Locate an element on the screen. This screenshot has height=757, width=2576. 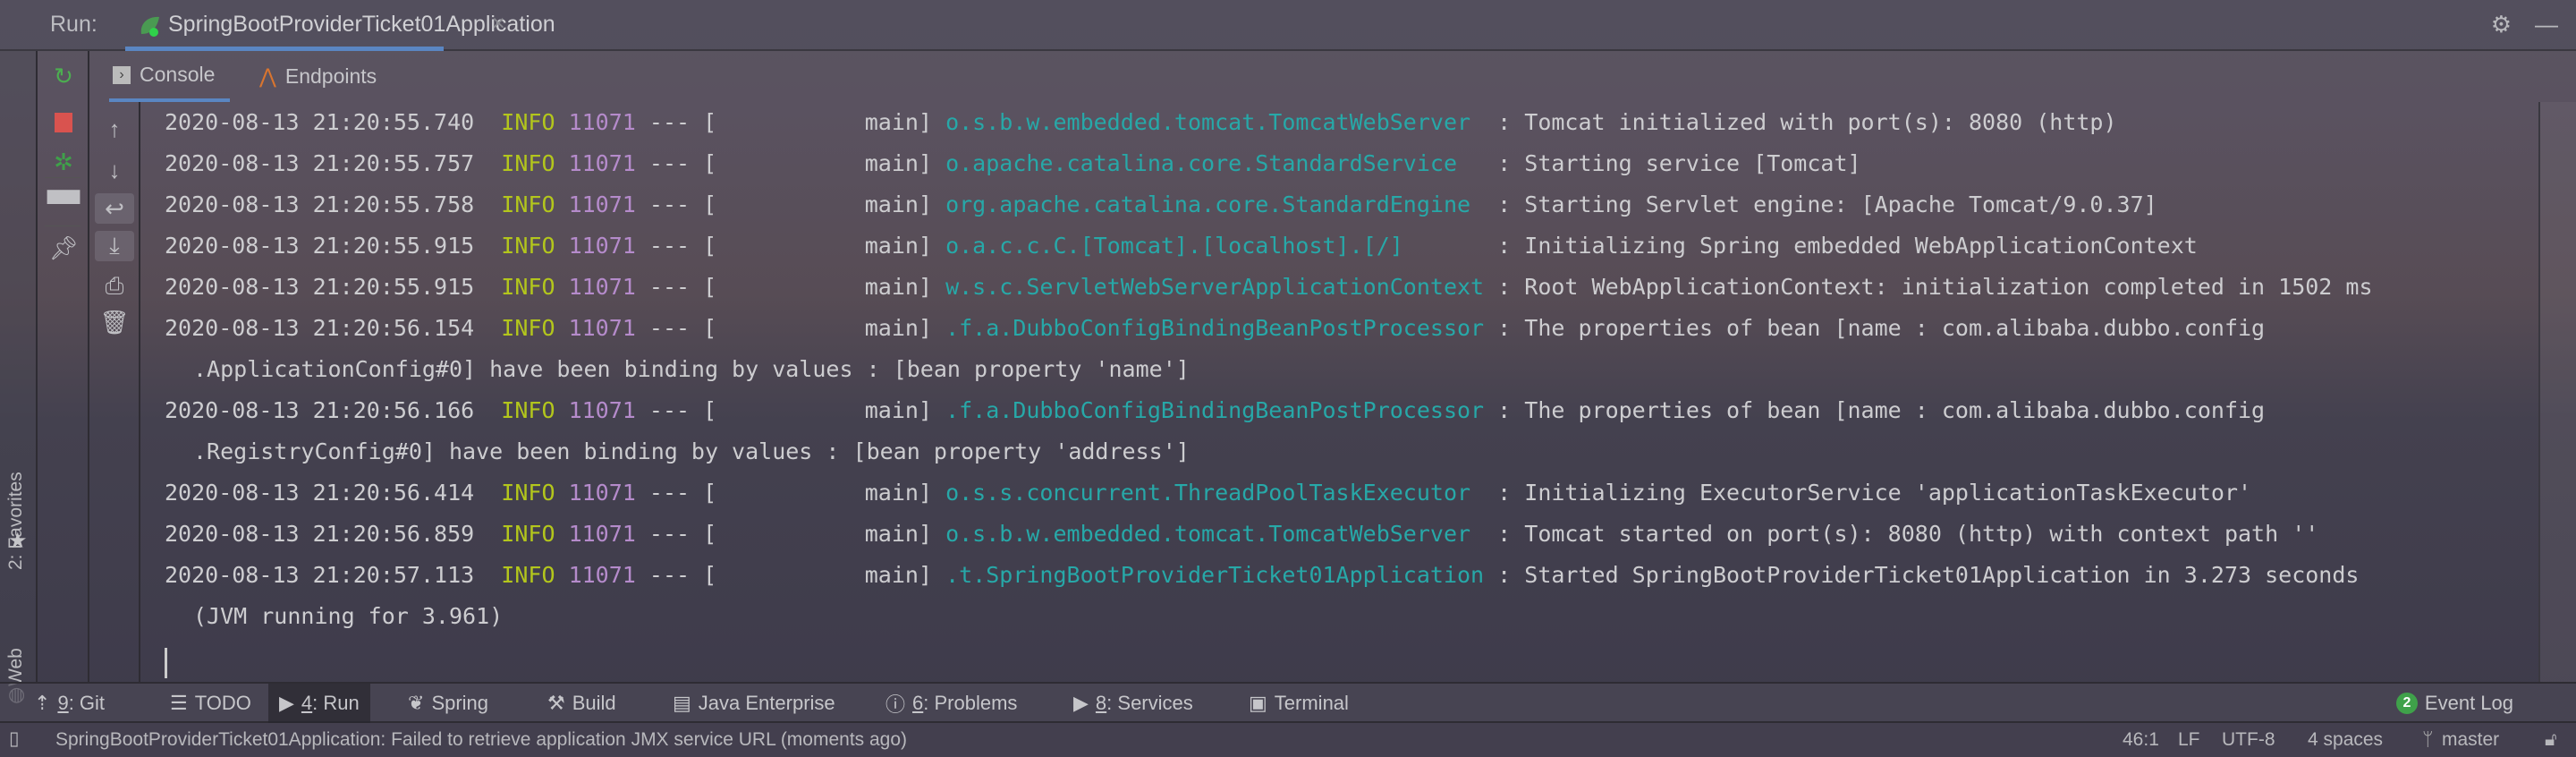
tool-window-label: Build is located at coordinates (594, 703).